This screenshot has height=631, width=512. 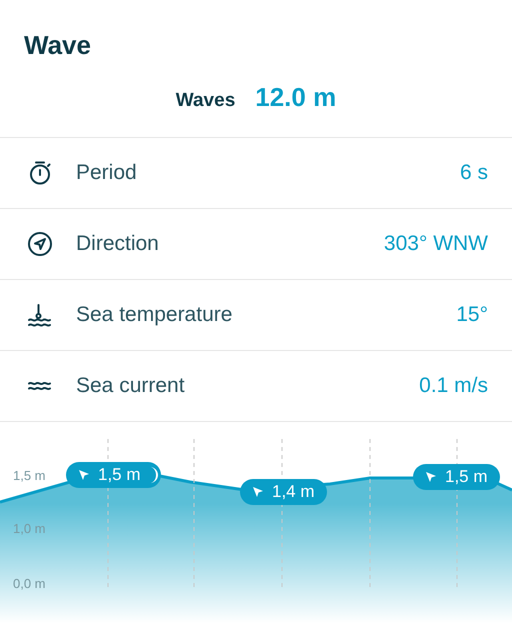 I want to click on height-badge: 1,4 m, so click(x=283, y=492).